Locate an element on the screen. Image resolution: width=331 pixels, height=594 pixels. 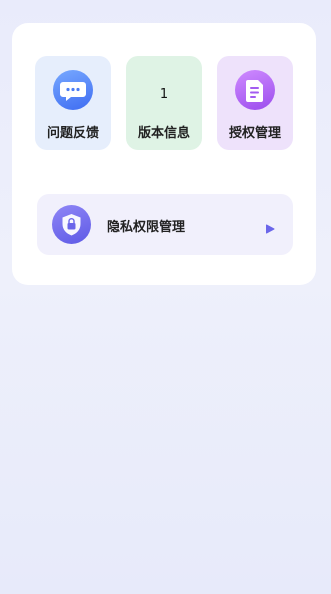
feedback-tile: 问题反馈 is located at coordinates (73, 103).